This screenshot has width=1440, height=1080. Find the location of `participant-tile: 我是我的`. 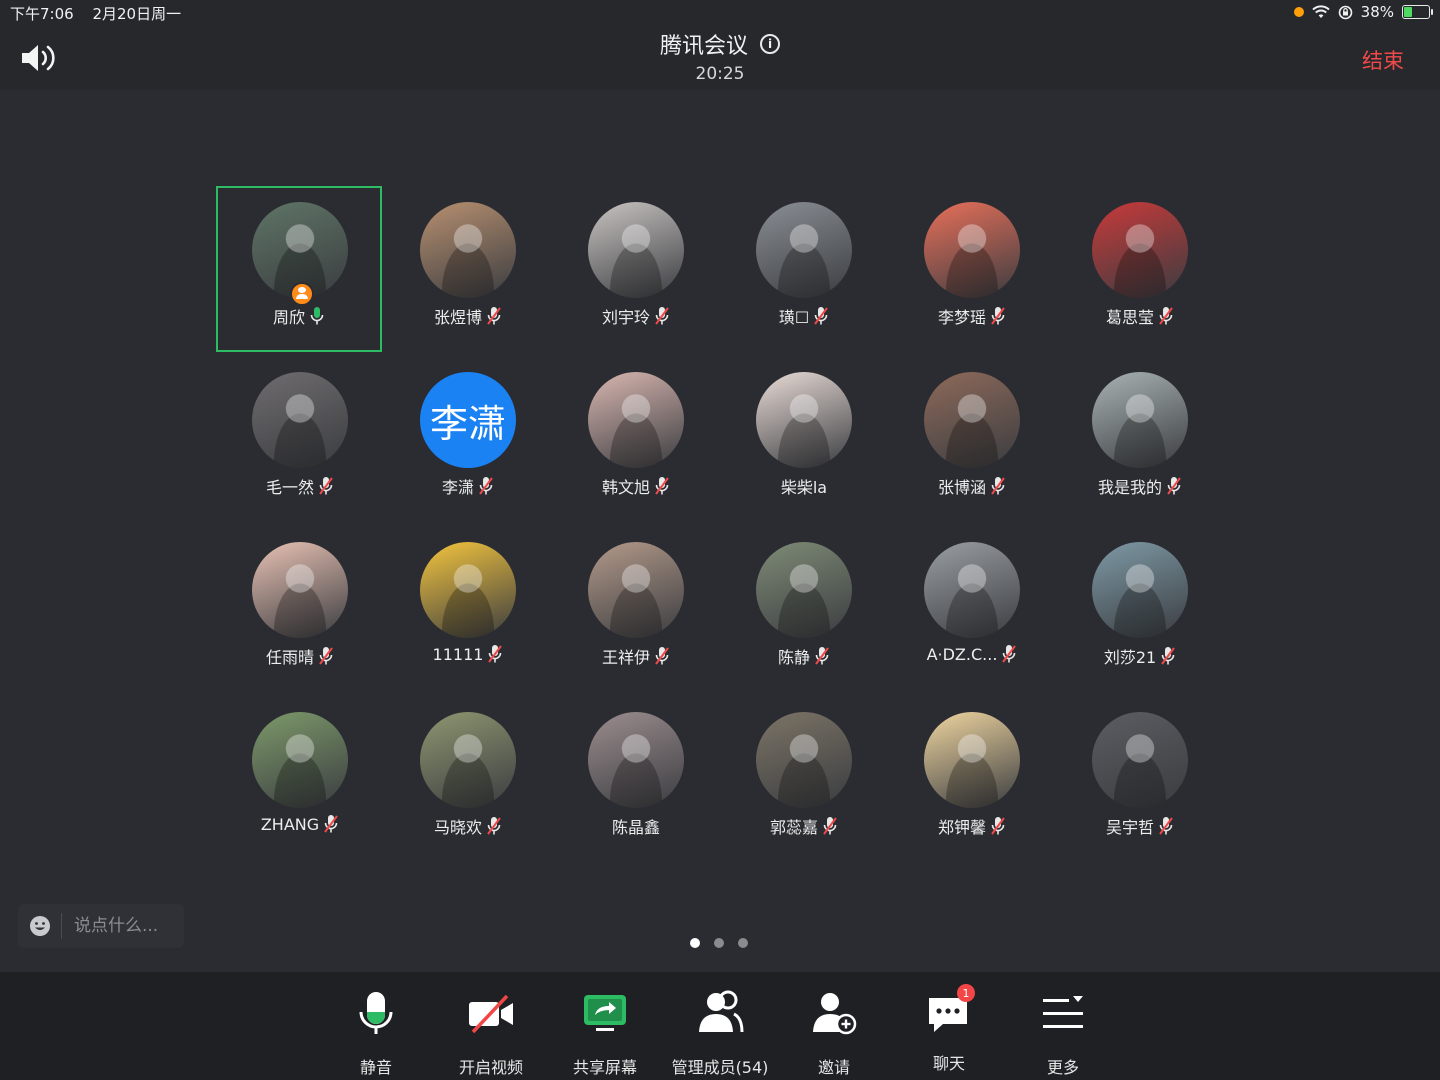

participant-tile: 我是我的 is located at coordinates (1140, 441).